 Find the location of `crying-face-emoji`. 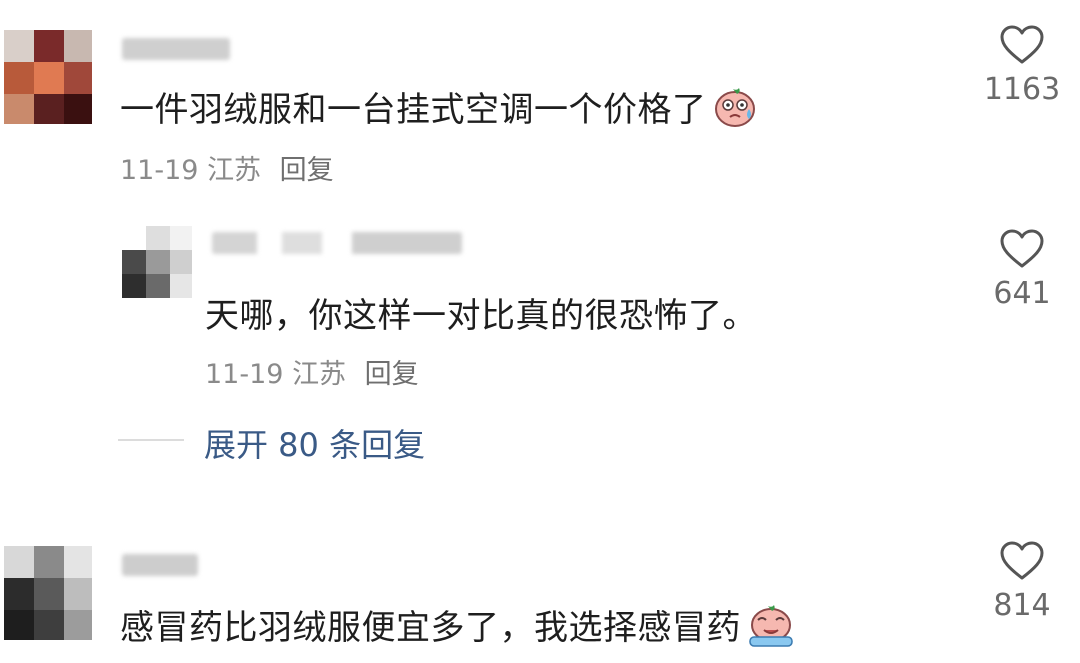

crying-face-emoji is located at coordinates (735, 111).